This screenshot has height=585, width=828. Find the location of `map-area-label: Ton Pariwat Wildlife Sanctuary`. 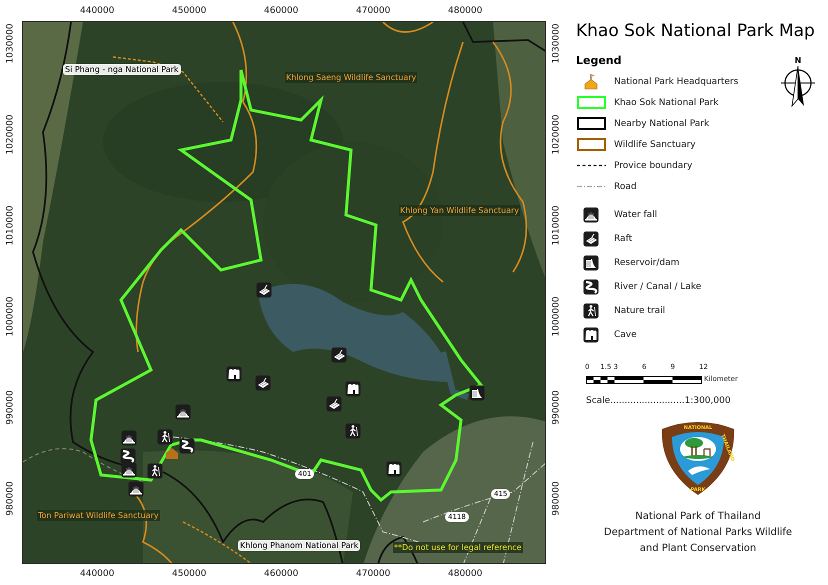

map-area-label: Ton Pariwat Wildlife Sanctuary is located at coordinates (98, 515).